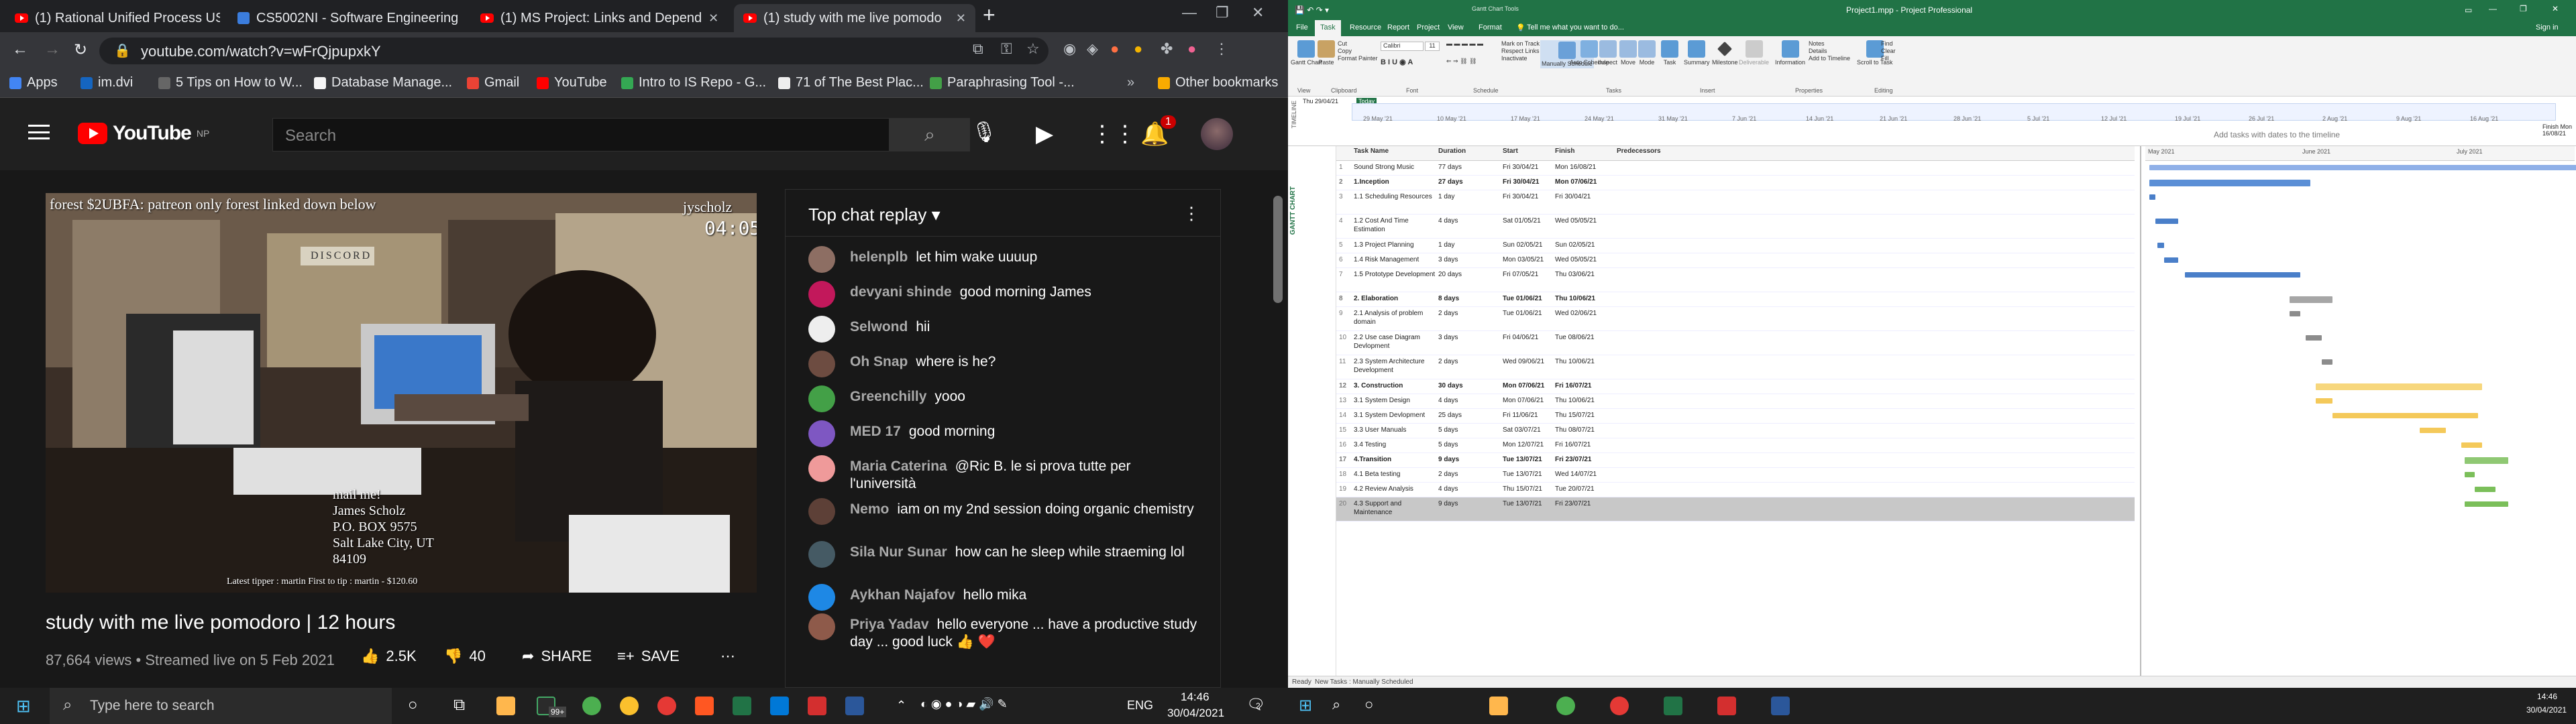  What do you see at coordinates (1790, 53) in the screenshot?
I see `information-button: Information` at bounding box center [1790, 53].